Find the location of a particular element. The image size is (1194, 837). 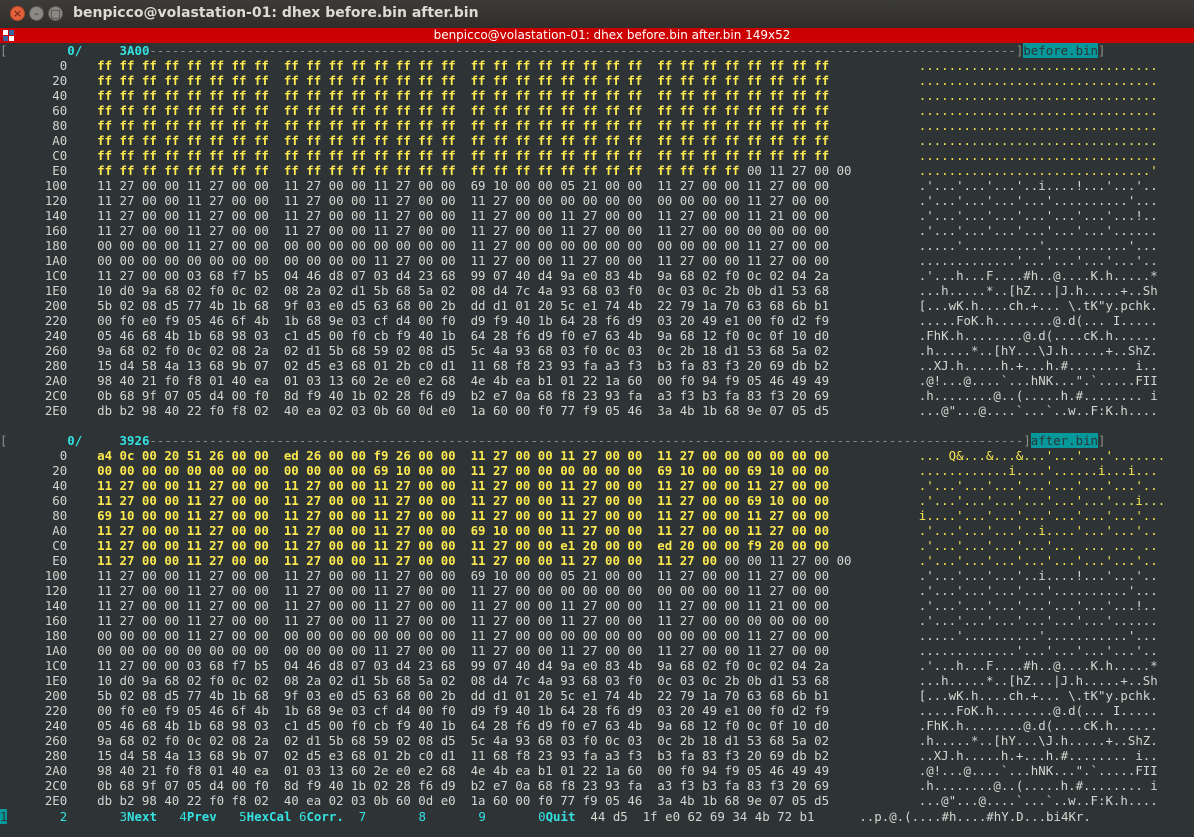

fkey-6: 6Corr. is located at coordinates (329, 816).